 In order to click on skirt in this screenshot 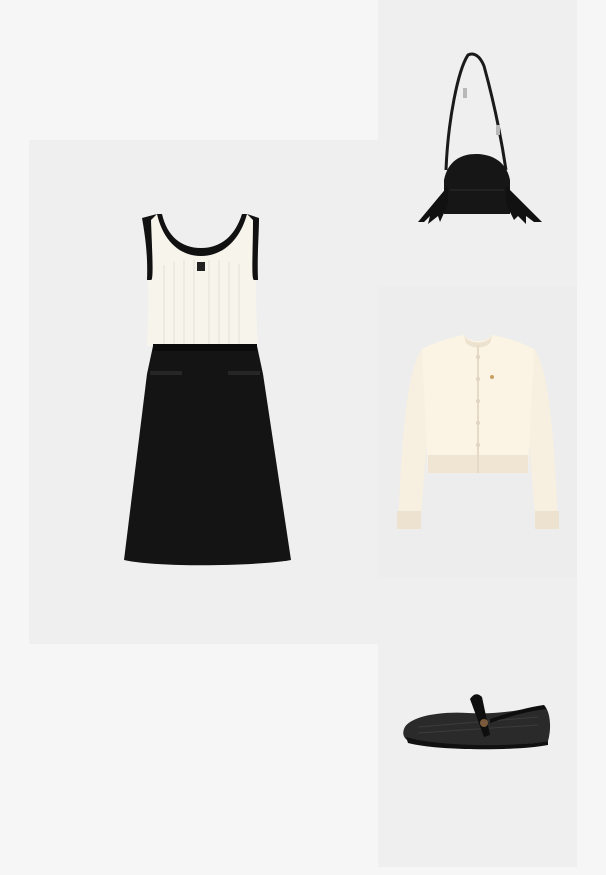, I will do `click(207, 456)`.